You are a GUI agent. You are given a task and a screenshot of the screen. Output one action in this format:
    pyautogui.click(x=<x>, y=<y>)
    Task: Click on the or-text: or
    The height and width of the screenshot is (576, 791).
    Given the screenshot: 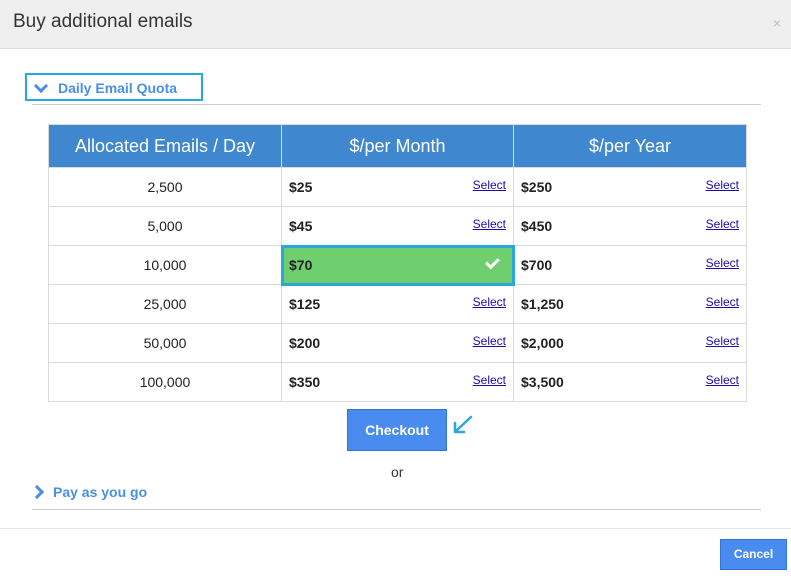 What is the action you would take?
    pyautogui.click(x=397, y=472)
    